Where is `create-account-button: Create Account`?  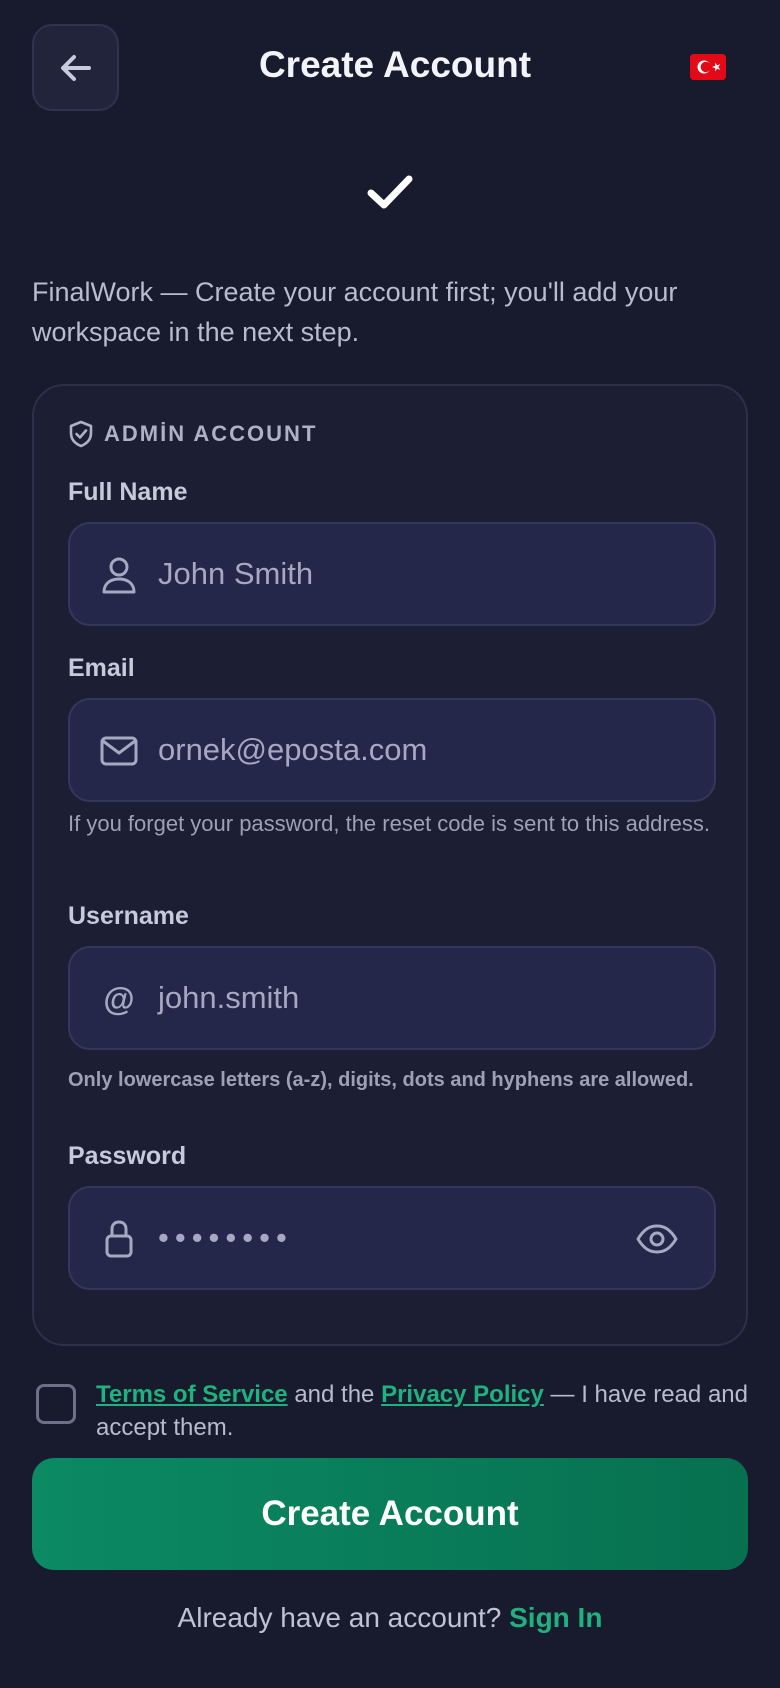
create-account-button: Create Account is located at coordinates (390, 1514).